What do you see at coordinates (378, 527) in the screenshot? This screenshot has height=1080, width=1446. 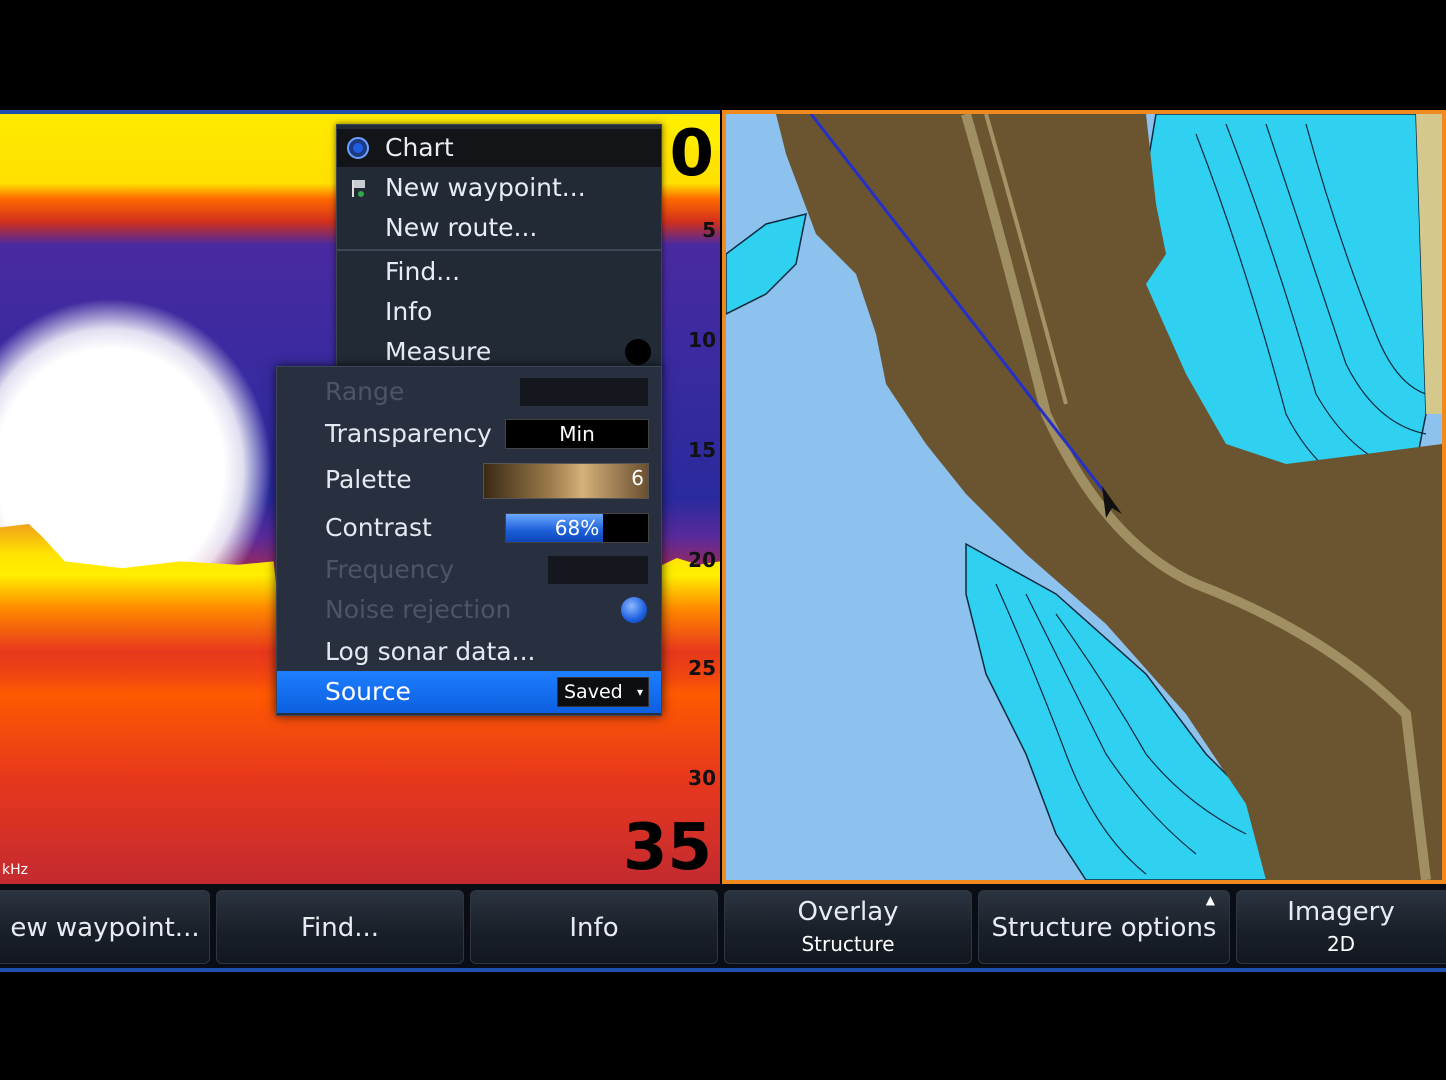 I see `contrast-label: Contrast` at bounding box center [378, 527].